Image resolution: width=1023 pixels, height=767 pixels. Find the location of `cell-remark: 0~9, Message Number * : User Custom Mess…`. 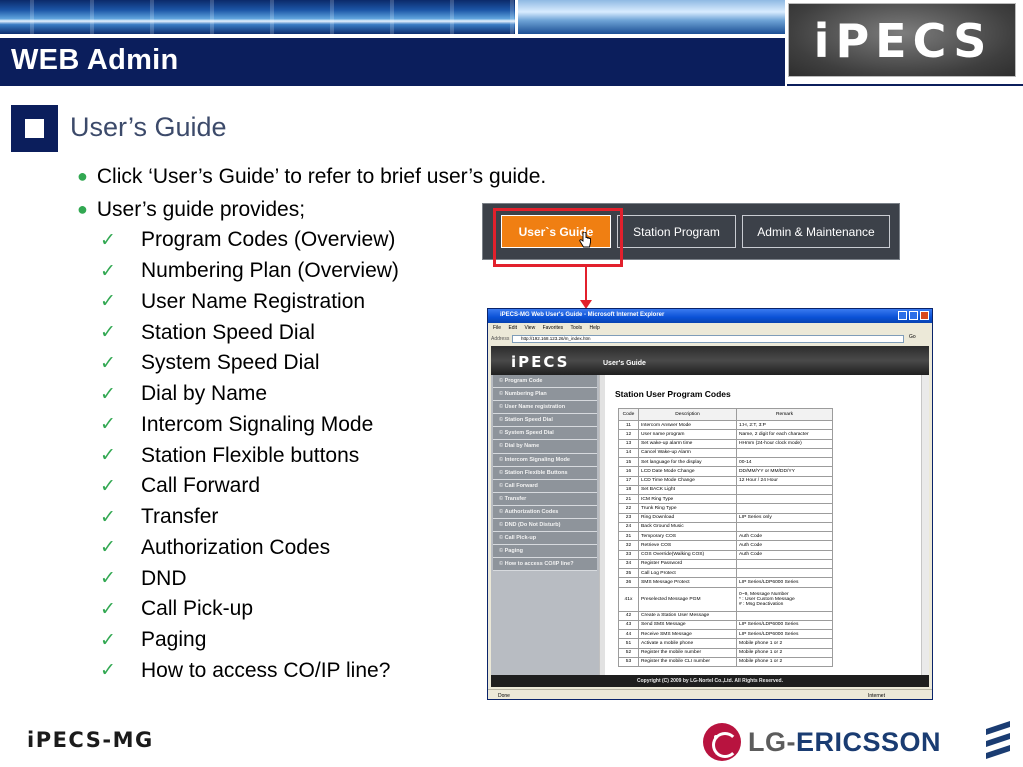

cell-remark: 0~9, Message Number * : User Custom Mess… is located at coordinates (784, 599).